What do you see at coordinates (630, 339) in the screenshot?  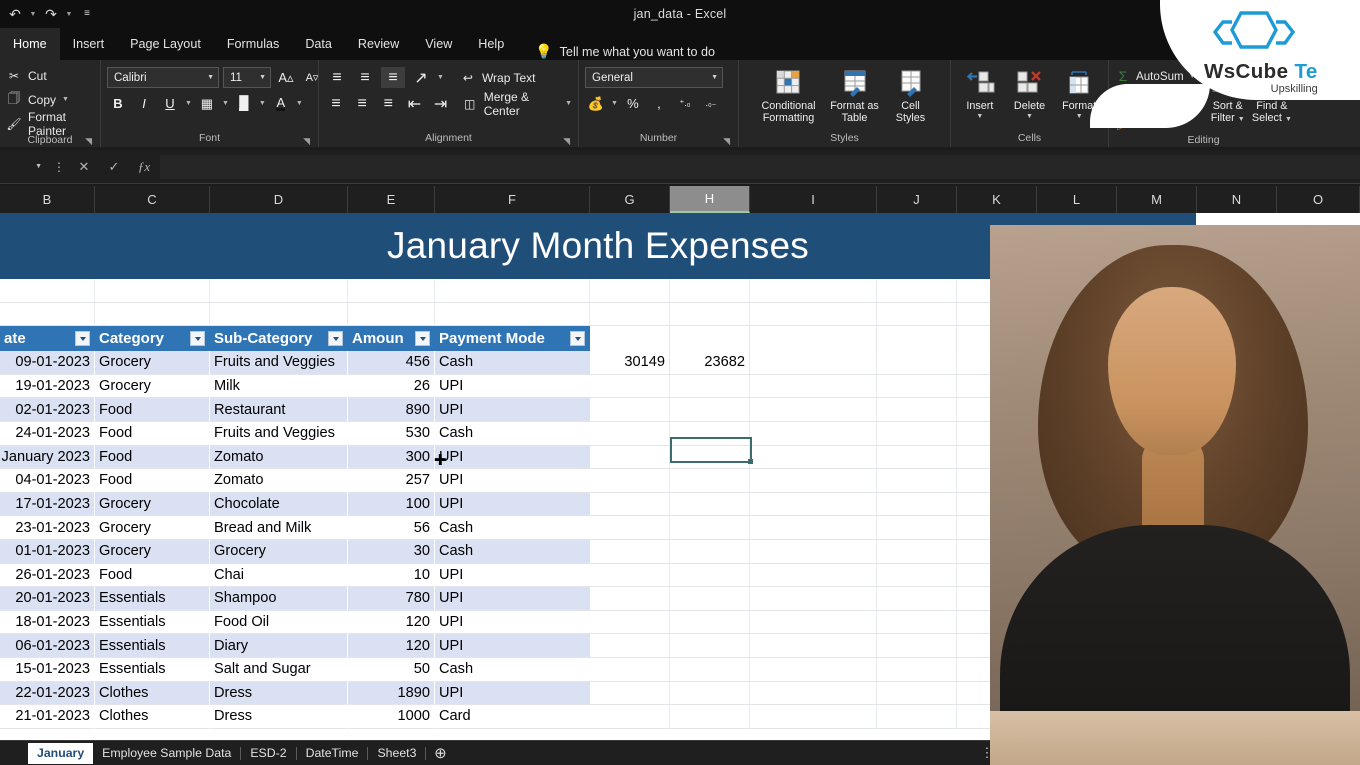 I see `formula-header-sum: Sum` at bounding box center [630, 339].